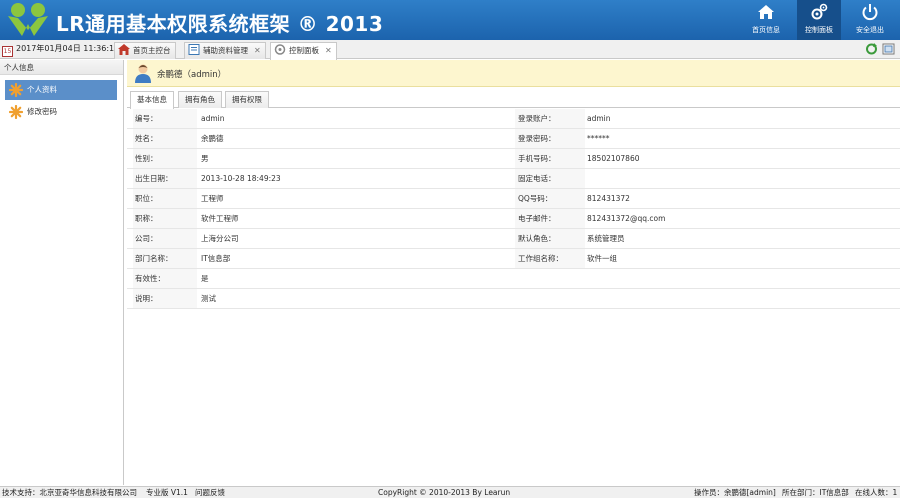 Image resolution: width=900 pixels, height=498 pixels. What do you see at coordinates (62, 272) in the screenshot?
I see `left-panel: 个人信息 个人资料 修改密码` at bounding box center [62, 272].